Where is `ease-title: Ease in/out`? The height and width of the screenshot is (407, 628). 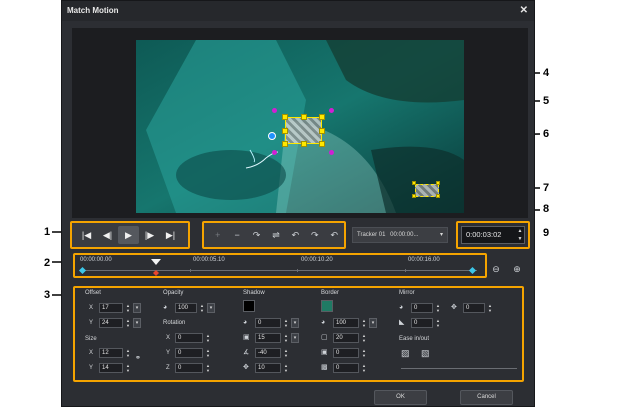 ease-title: Ease in/out is located at coordinates (414, 339).